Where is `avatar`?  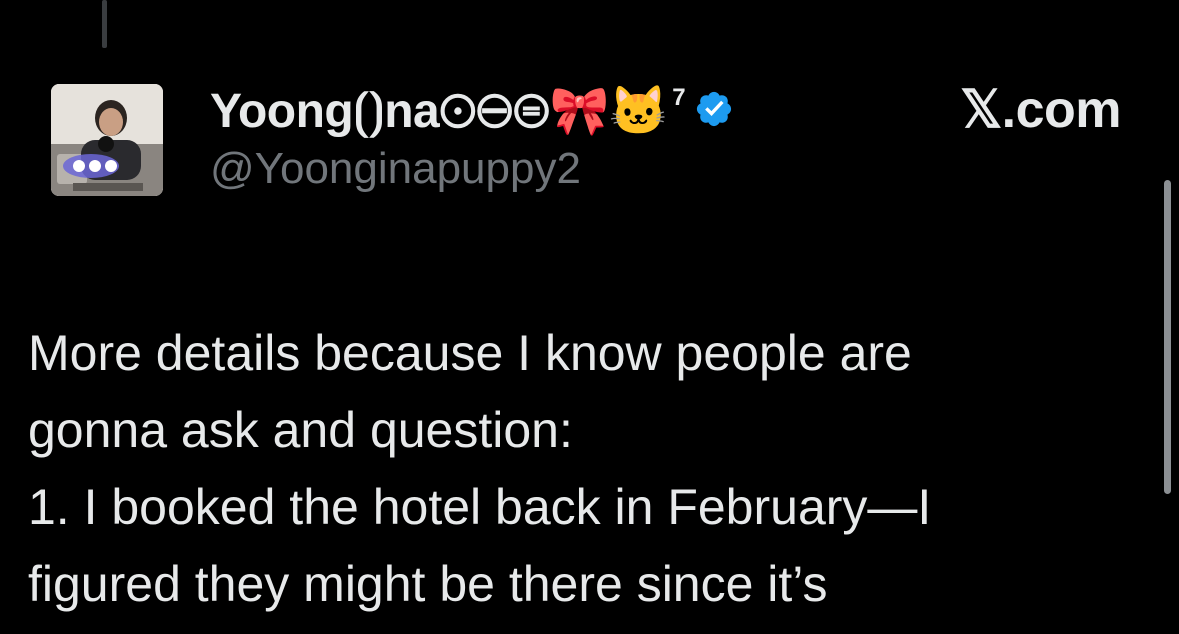 avatar is located at coordinates (107, 140).